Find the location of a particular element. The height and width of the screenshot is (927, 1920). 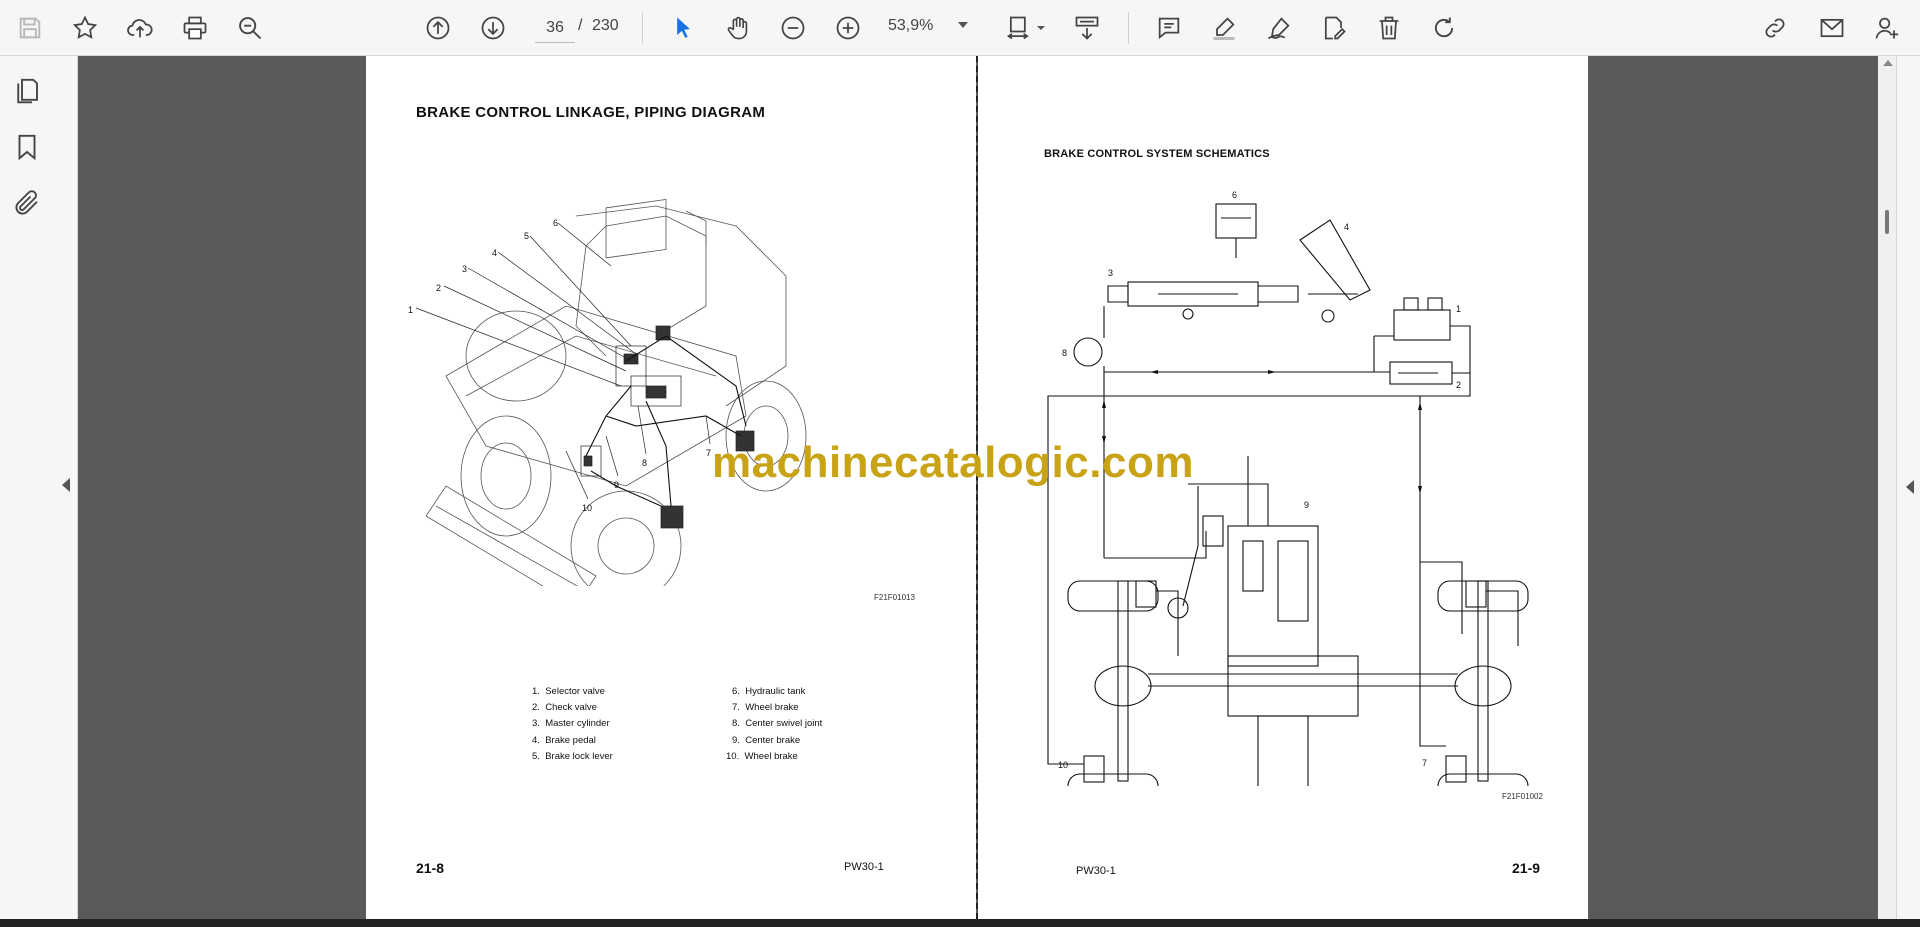

legend-item: 8. Center swivel joint is located at coordinates (777, 723).